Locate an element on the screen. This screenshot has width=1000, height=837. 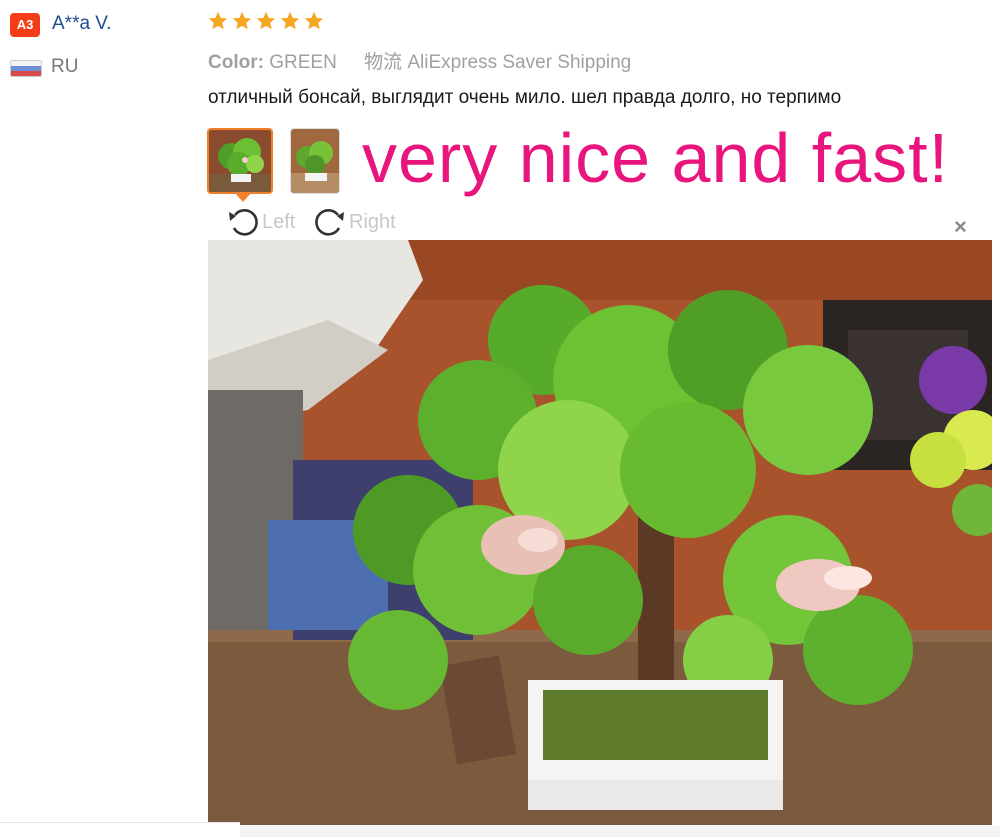
rotate-left-button: Left is located at coordinates (260, 222).